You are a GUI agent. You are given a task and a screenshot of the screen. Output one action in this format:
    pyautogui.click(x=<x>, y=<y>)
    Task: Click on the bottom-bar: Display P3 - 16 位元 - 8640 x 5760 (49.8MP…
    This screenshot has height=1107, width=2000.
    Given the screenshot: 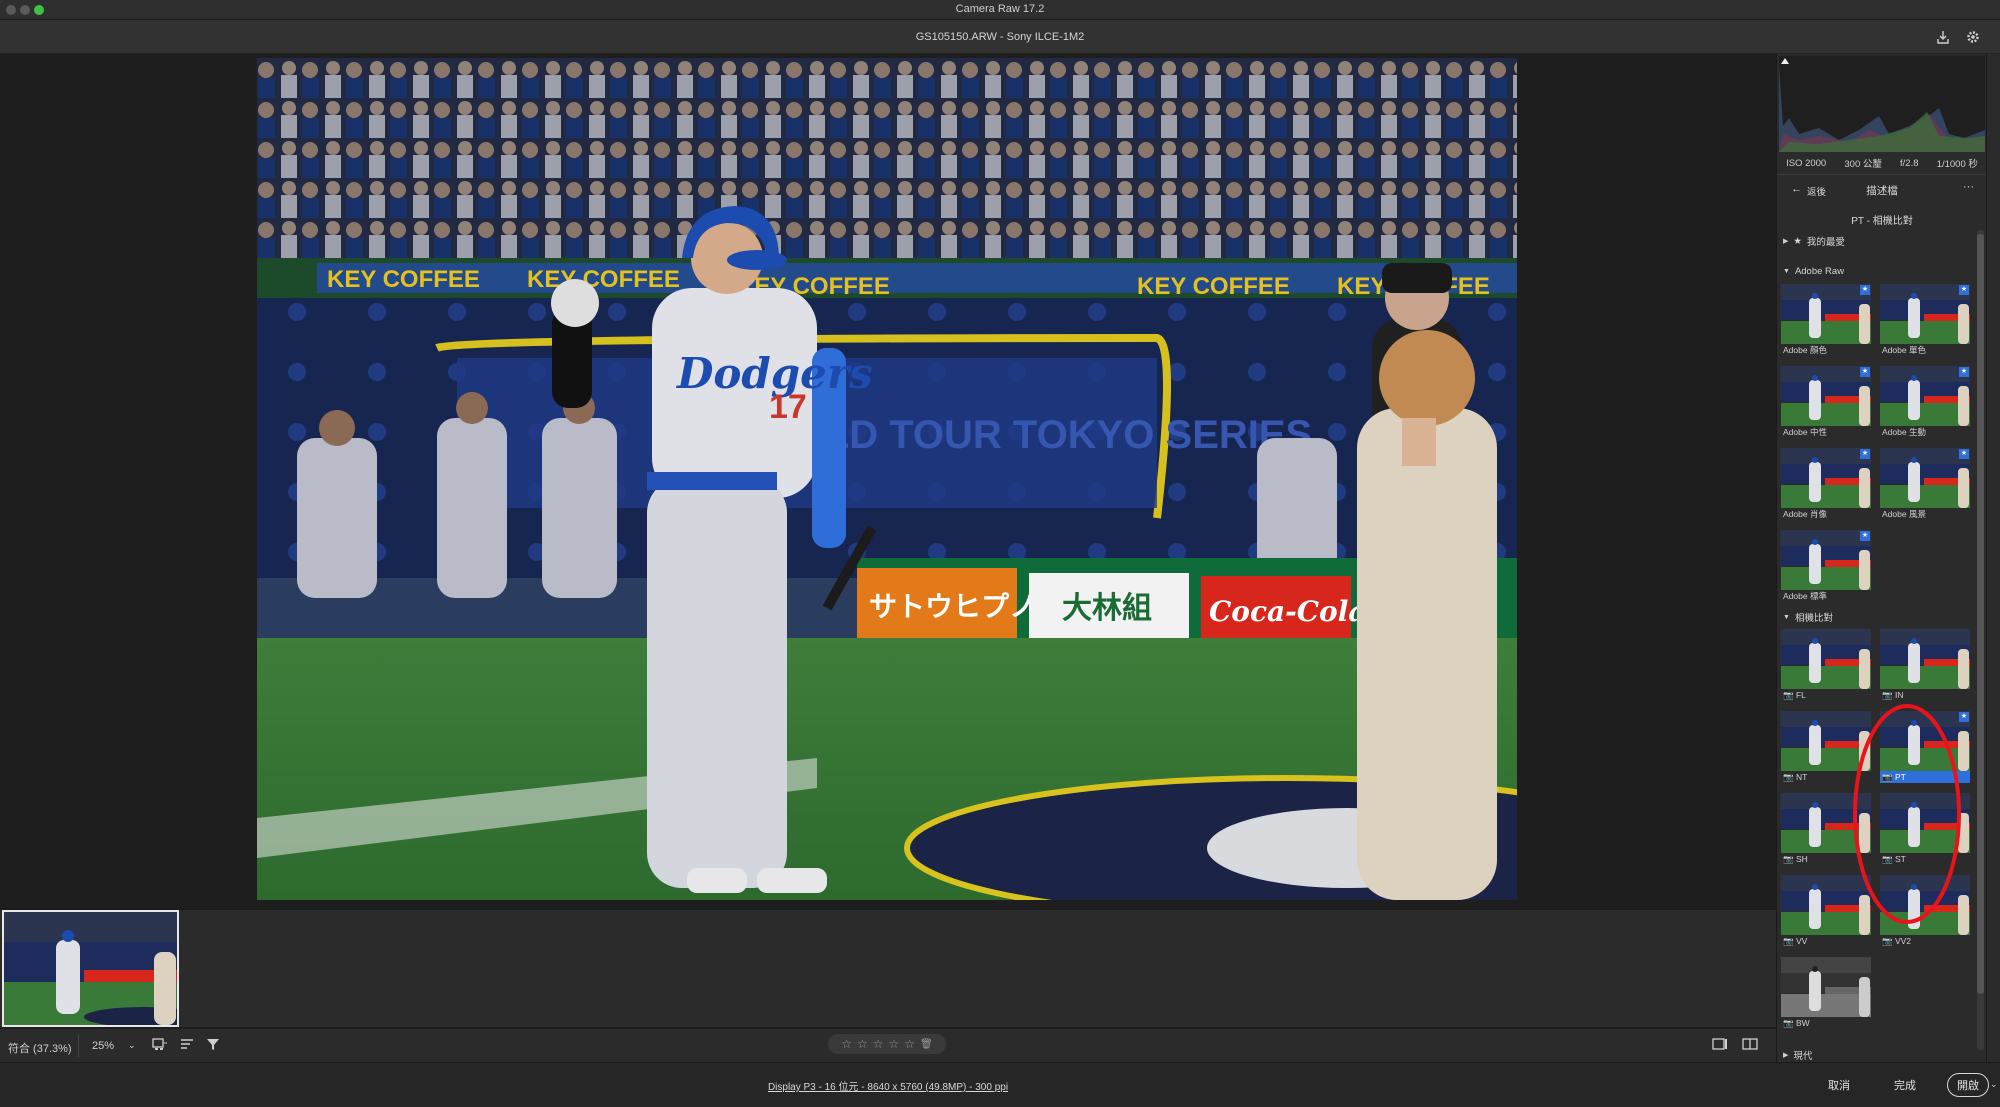 What is the action you would take?
    pyautogui.click(x=1000, y=1084)
    